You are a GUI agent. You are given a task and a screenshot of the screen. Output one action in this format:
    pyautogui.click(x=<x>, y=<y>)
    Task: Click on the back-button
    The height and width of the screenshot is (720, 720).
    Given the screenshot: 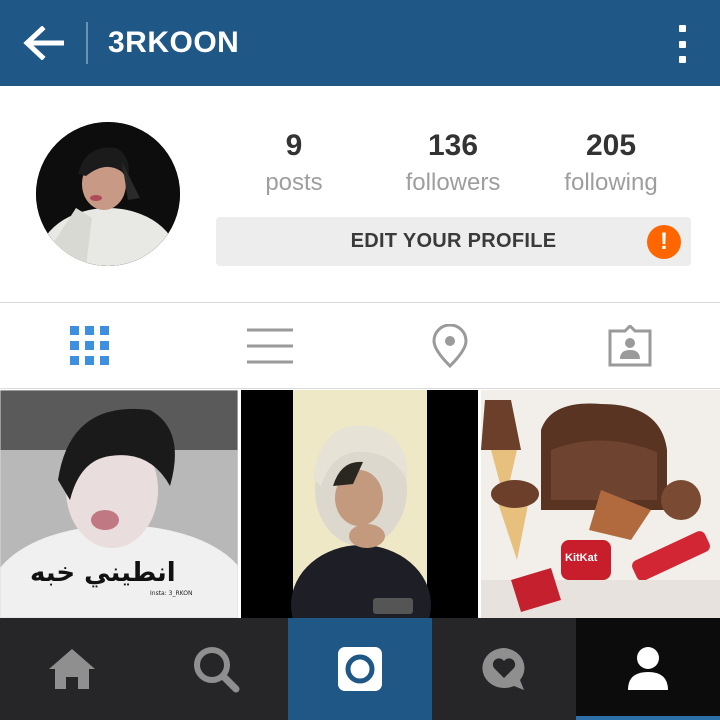 What is the action you would take?
    pyautogui.click(x=44, y=43)
    